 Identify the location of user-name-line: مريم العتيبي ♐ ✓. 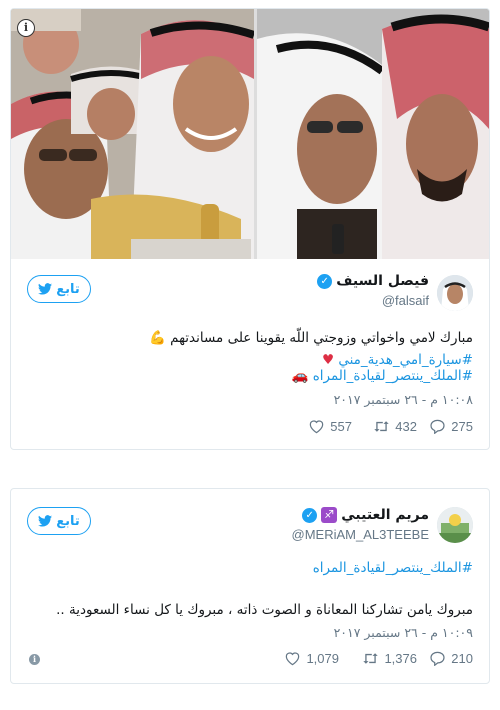
(365, 515).